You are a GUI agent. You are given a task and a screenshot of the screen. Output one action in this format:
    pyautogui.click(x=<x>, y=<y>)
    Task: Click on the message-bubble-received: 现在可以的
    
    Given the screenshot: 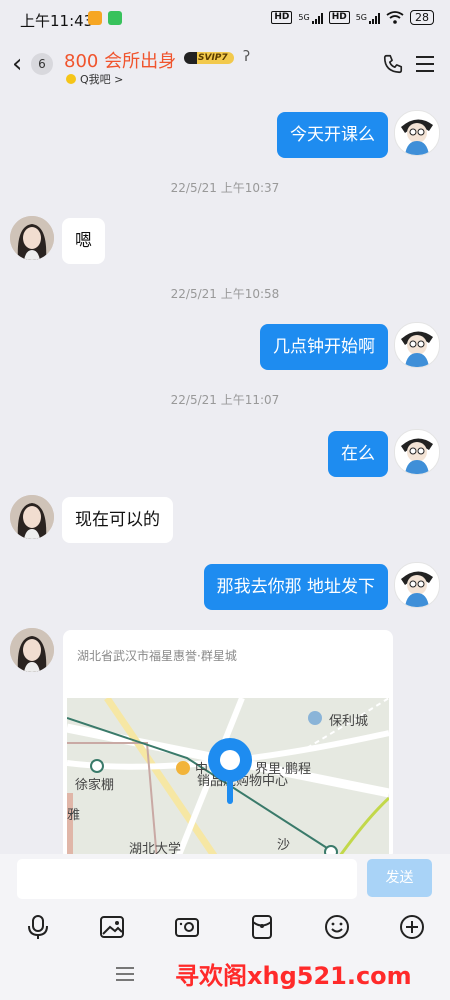 What is the action you would take?
    pyautogui.click(x=117, y=520)
    